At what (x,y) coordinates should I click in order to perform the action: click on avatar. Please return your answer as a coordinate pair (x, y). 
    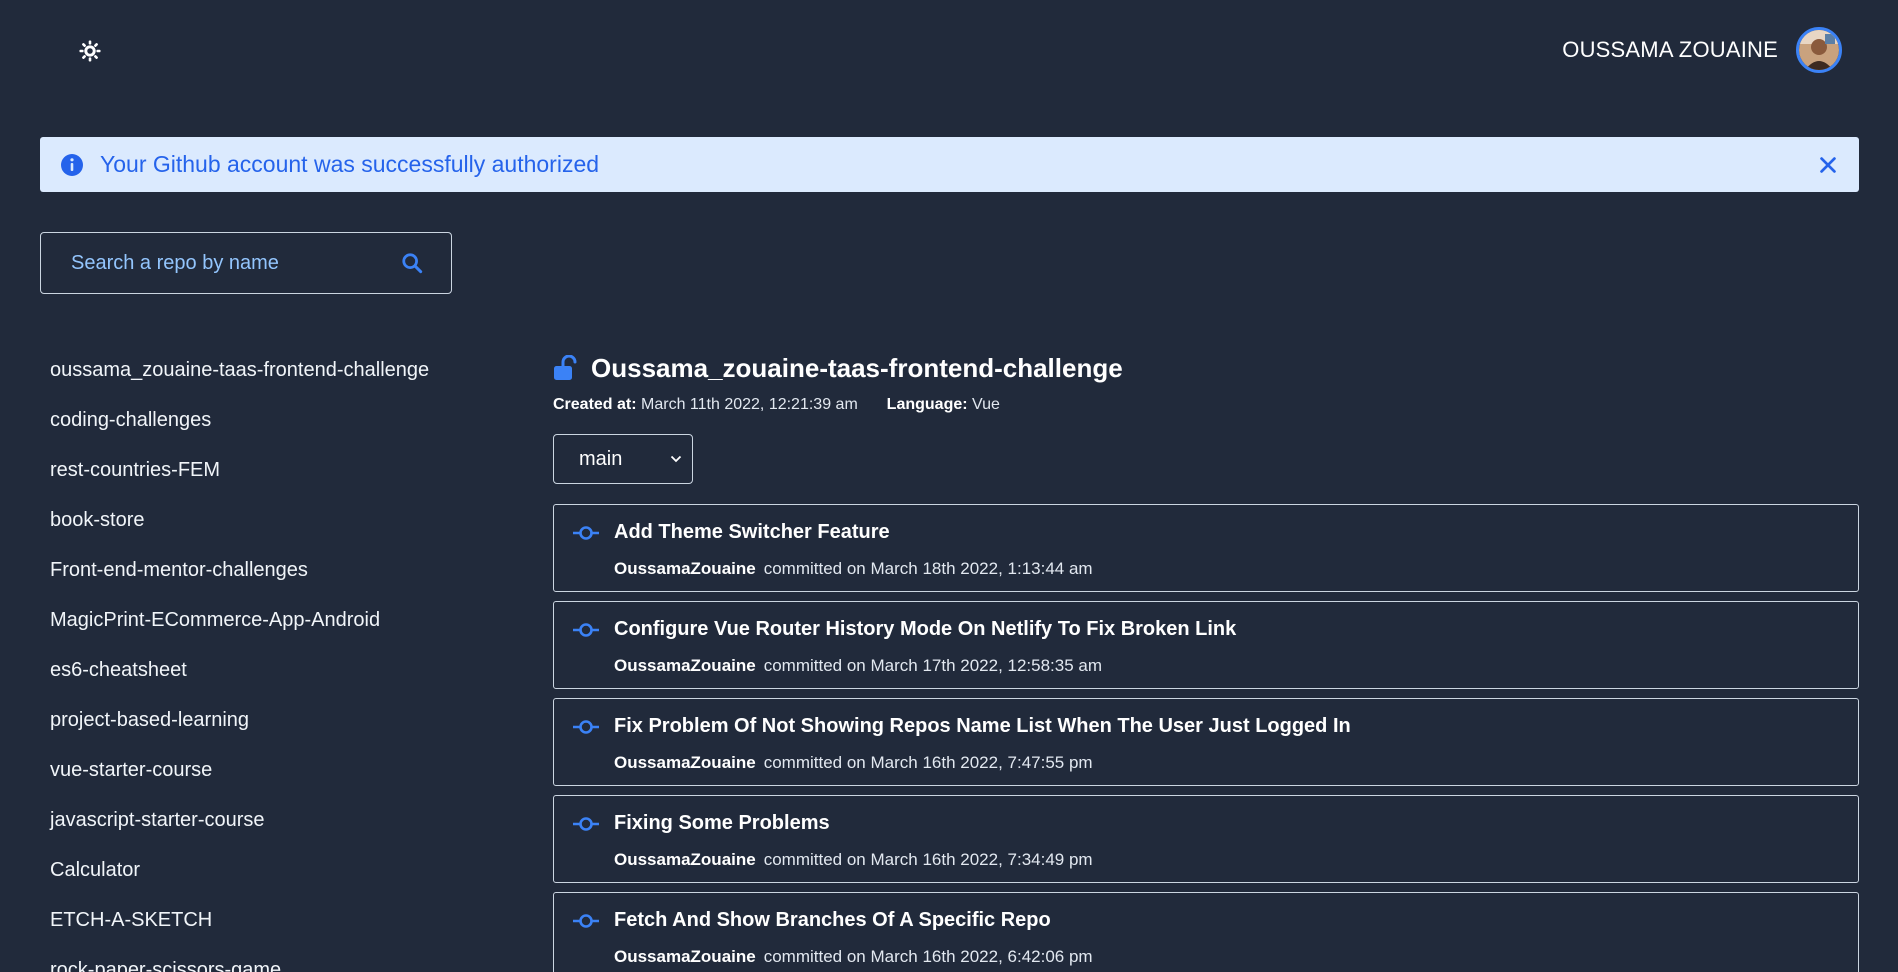
    Looking at the image, I should click on (1819, 50).